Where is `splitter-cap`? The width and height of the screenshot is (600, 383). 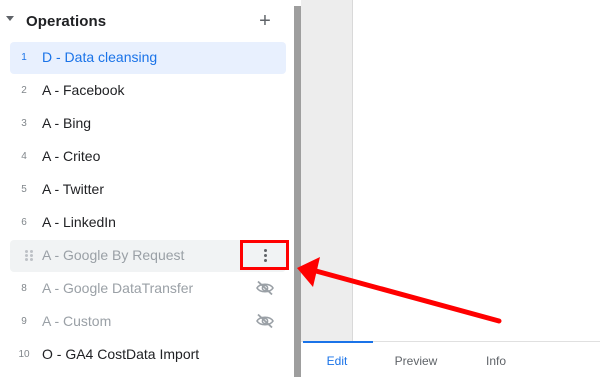 splitter-cap is located at coordinates (297, 3).